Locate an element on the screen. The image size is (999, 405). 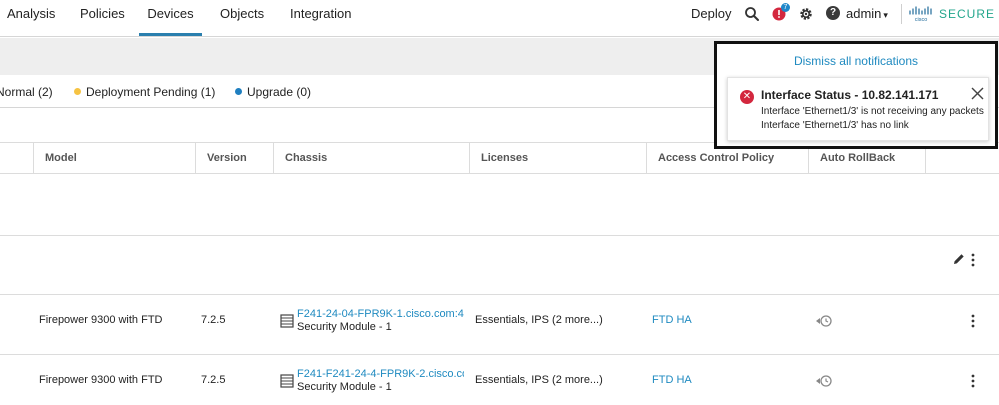
cisco-logo: cisco is located at coordinates (920, 14).